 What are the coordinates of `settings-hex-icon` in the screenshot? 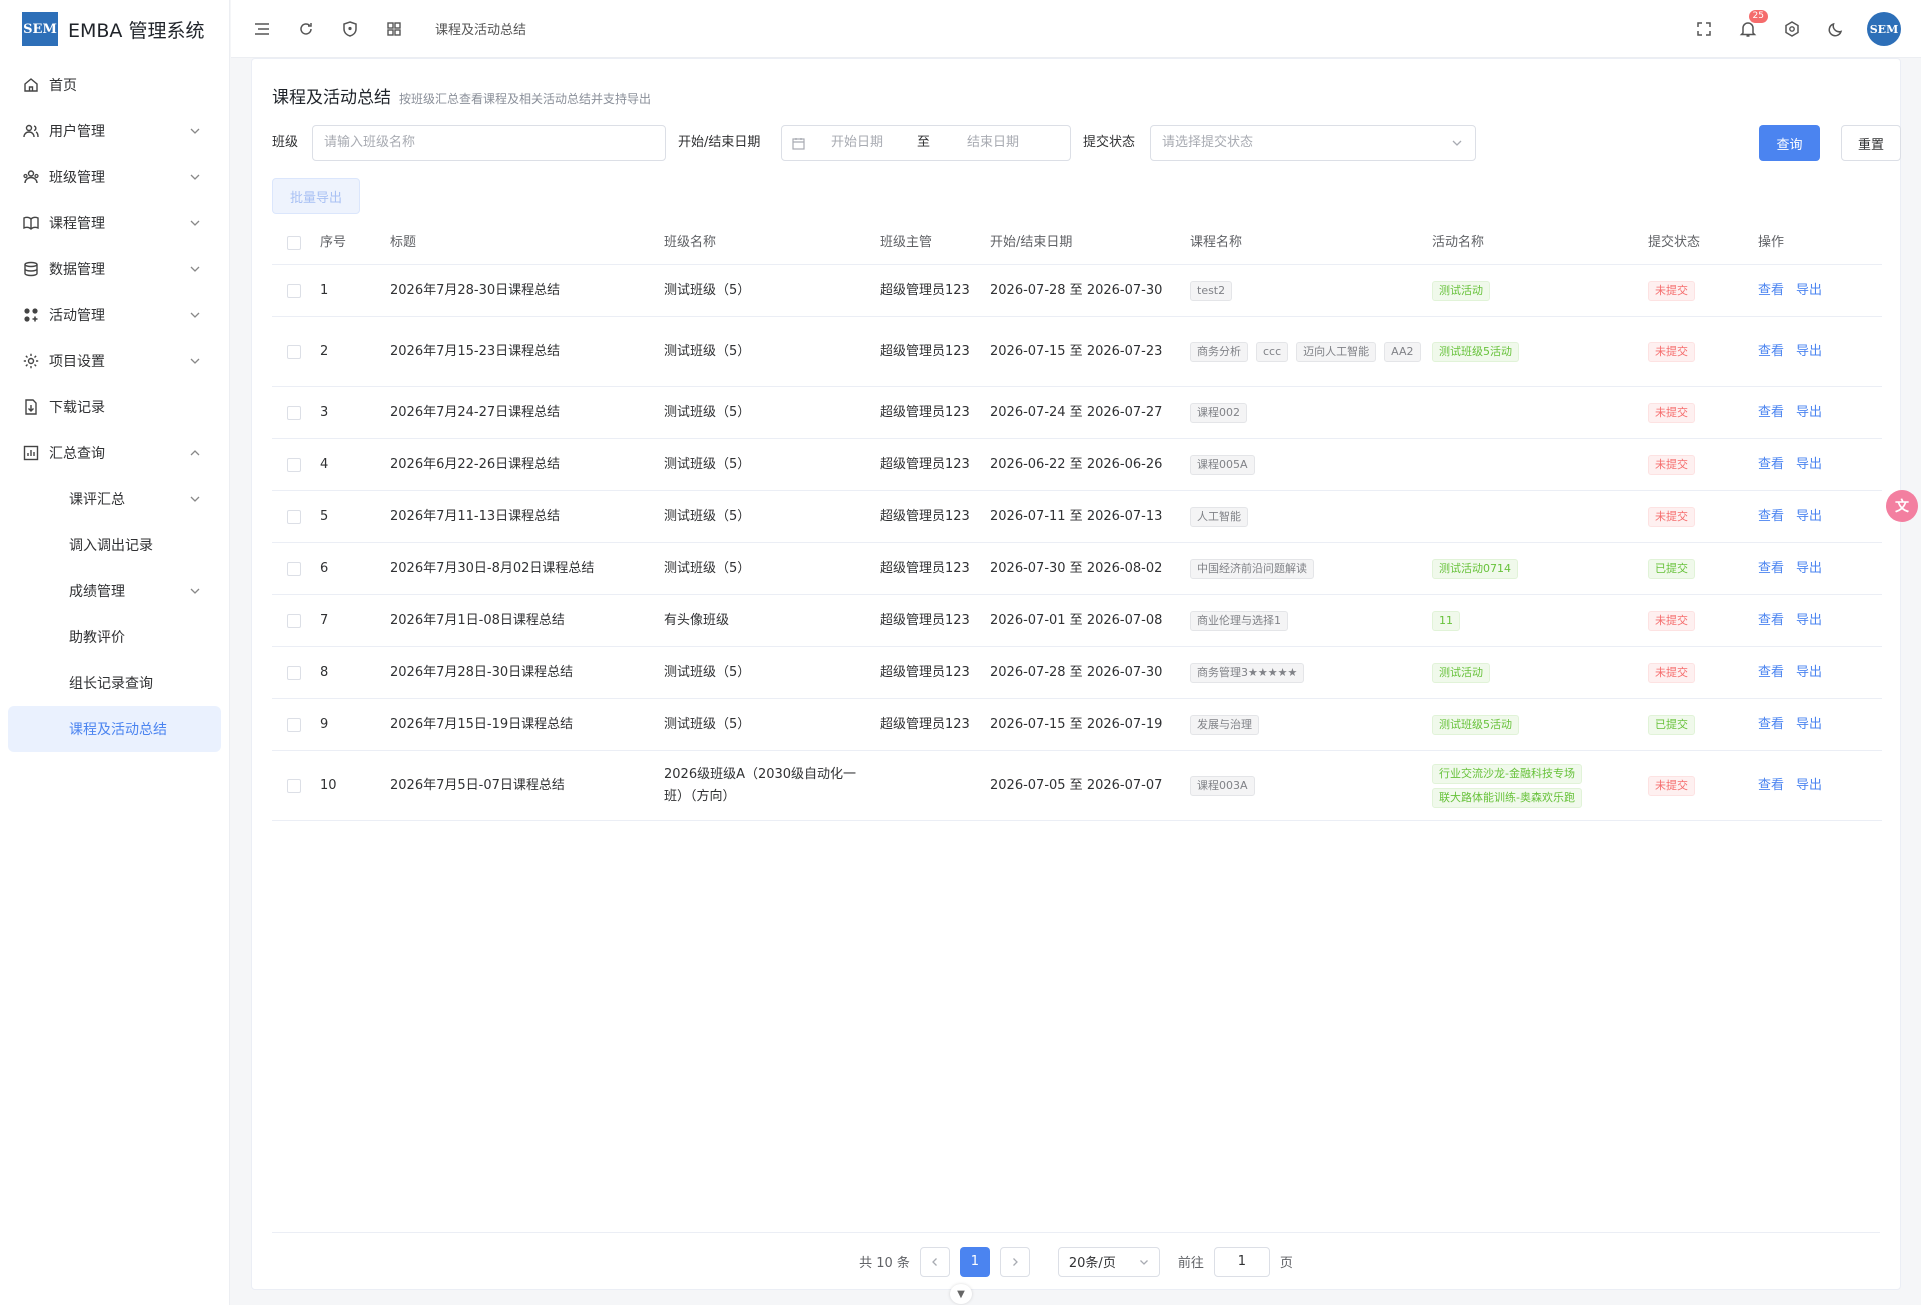 It's located at (1792, 29).